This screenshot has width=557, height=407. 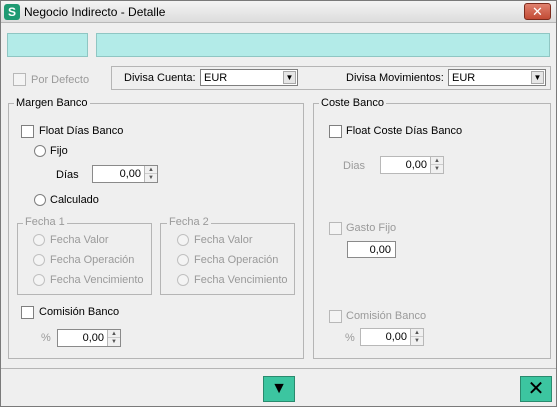 What do you see at coordinates (52, 103) in the screenshot?
I see `margen-banco-title: Margen Banco` at bounding box center [52, 103].